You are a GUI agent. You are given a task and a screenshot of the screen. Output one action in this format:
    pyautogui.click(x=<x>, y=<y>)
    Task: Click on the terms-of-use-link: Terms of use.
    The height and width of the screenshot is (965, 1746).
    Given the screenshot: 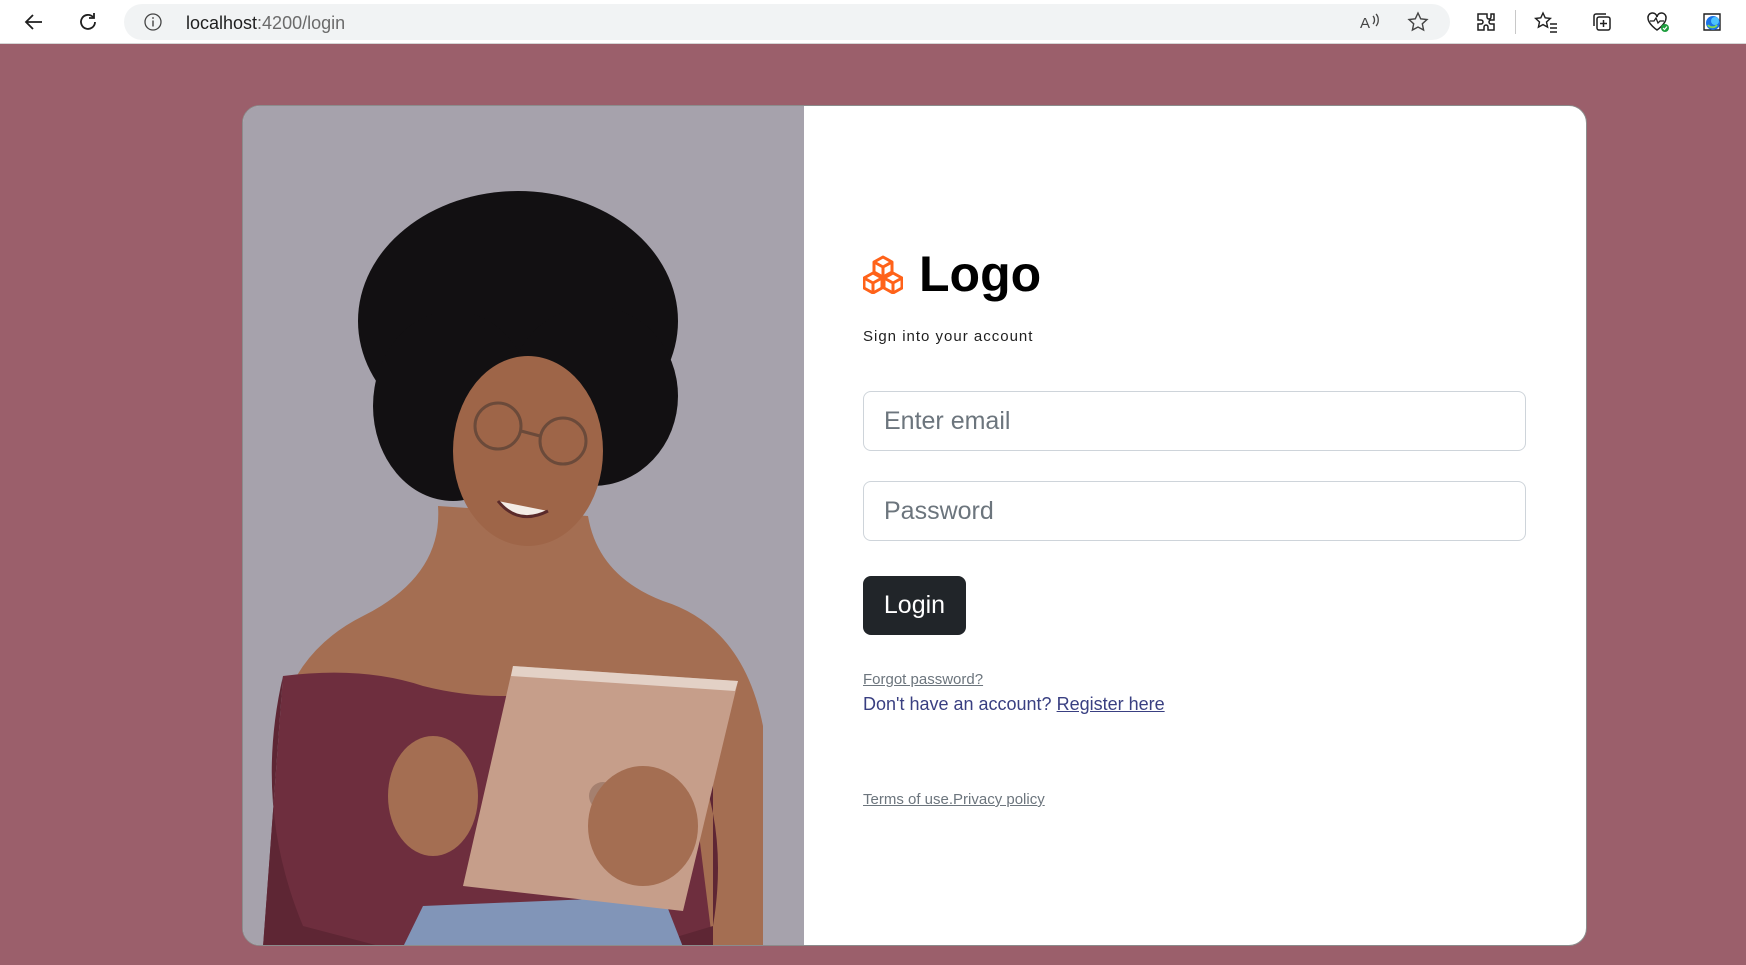 What is the action you would take?
    pyautogui.click(x=908, y=799)
    